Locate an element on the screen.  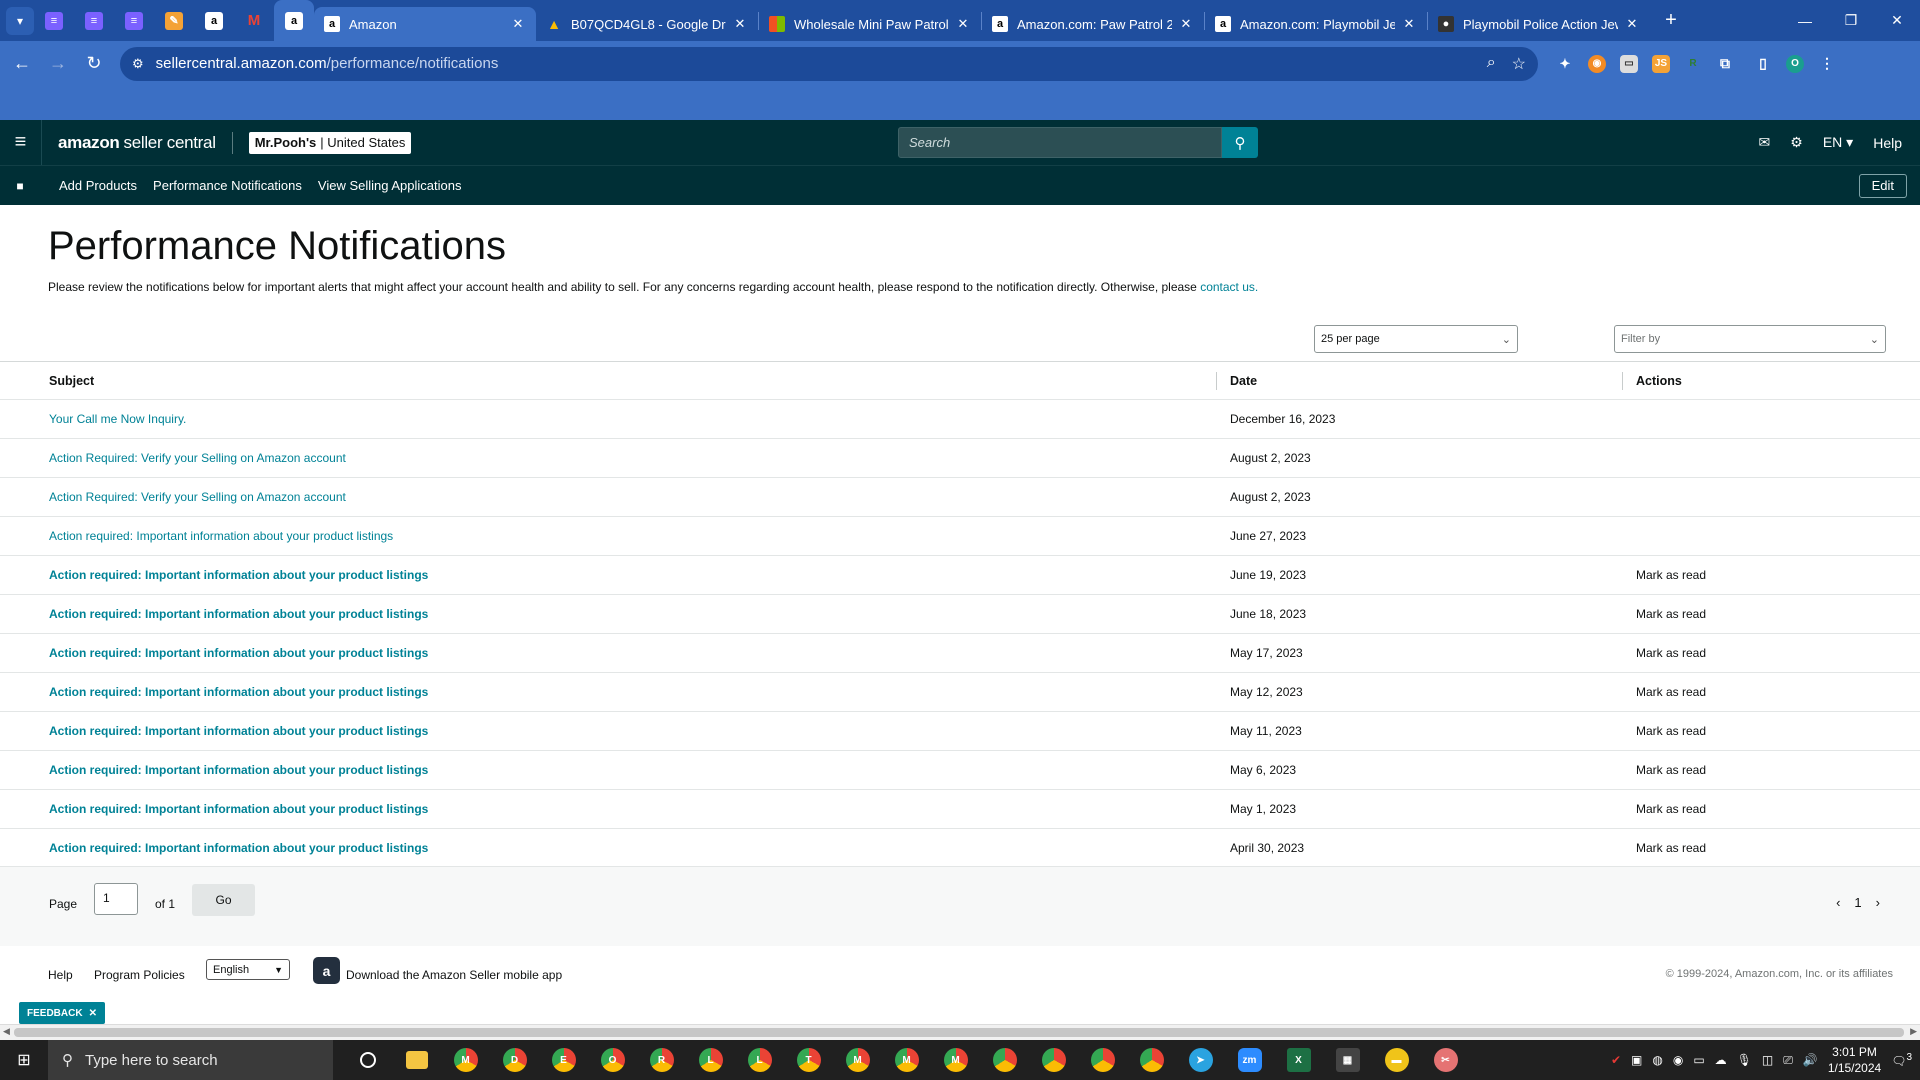
restore-icon: ❐ is located at coordinates (1851, 20).